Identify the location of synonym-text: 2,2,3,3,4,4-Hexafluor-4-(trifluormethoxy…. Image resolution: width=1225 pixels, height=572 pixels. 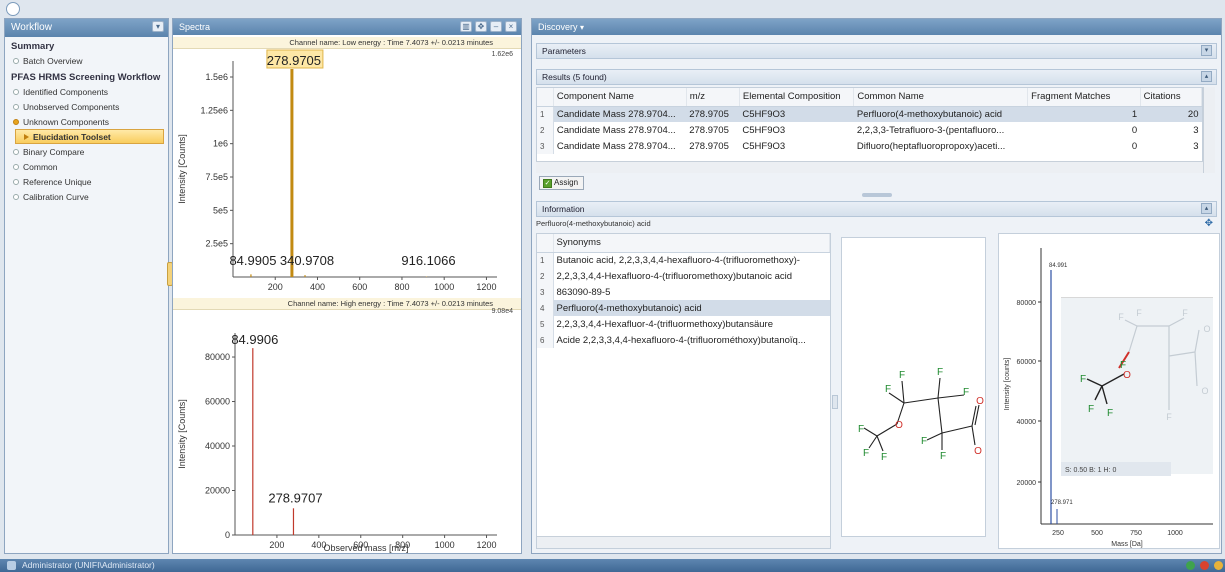
(665, 324).